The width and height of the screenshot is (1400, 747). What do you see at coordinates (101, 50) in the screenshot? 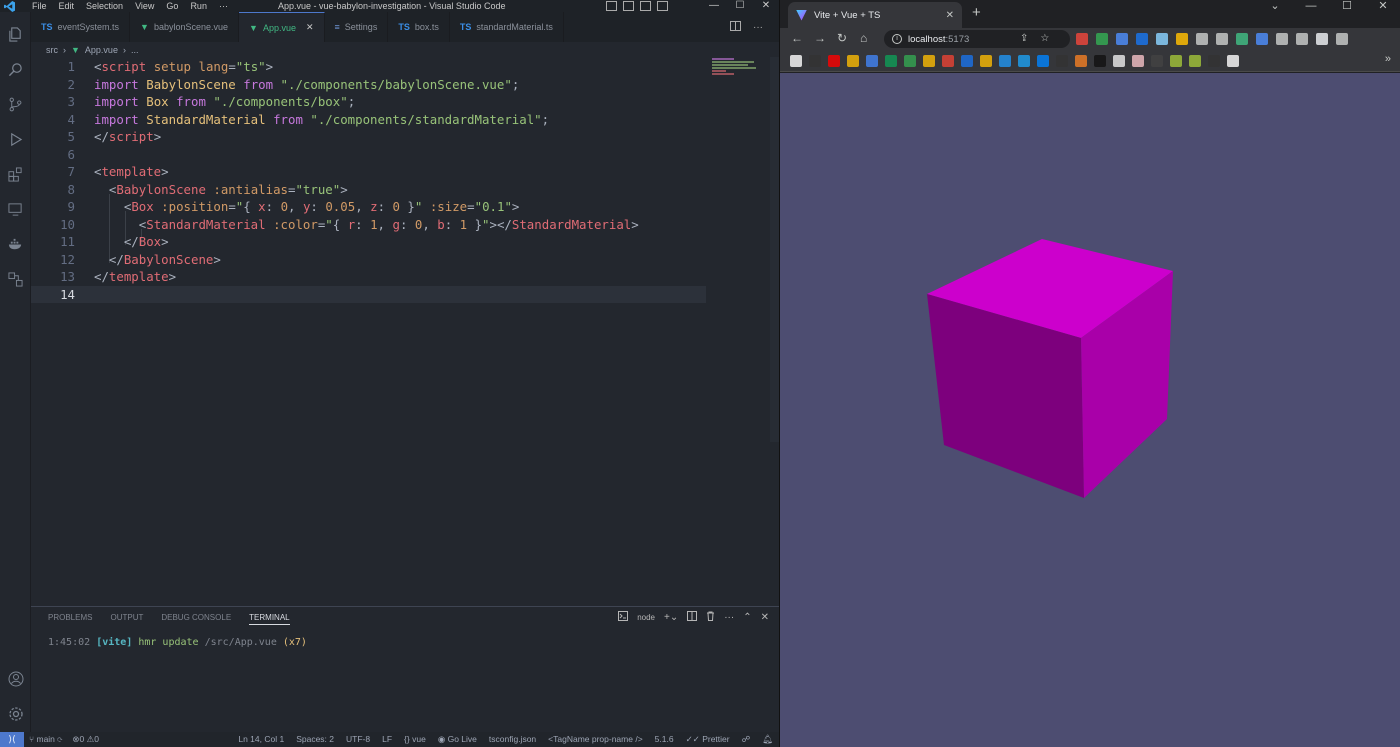
I see `breadcrumb-file: App.vue` at bounding box center [101, 50].